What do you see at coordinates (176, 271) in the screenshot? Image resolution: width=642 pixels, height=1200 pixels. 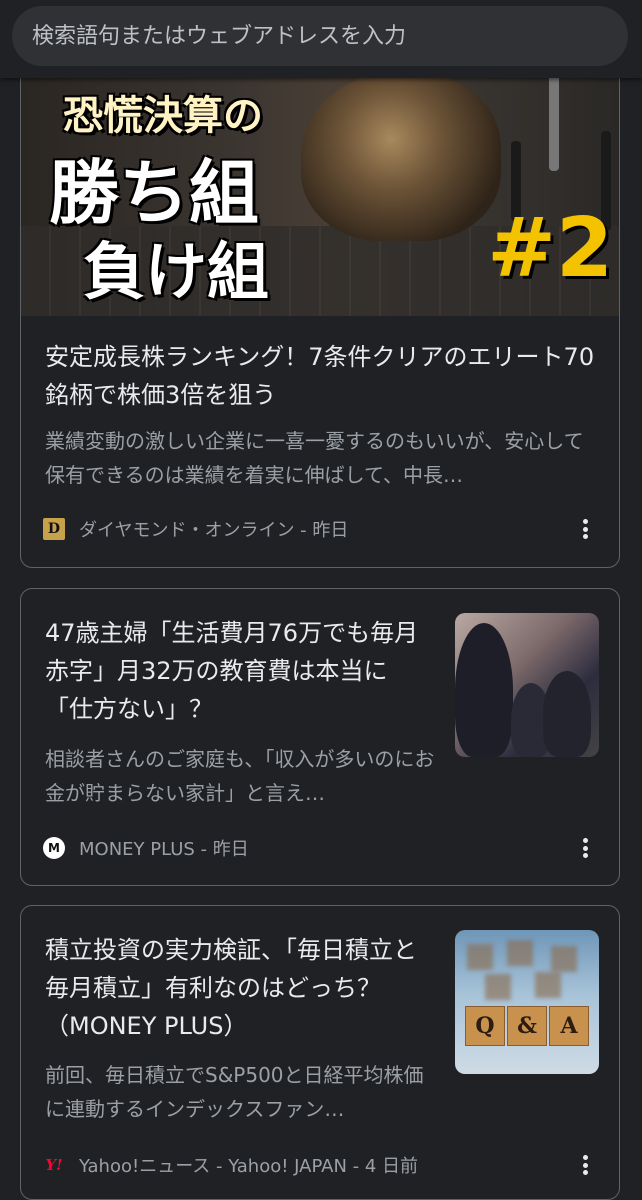 I see `hero-text-line3: 負け組` at bounding box center [176, 271].